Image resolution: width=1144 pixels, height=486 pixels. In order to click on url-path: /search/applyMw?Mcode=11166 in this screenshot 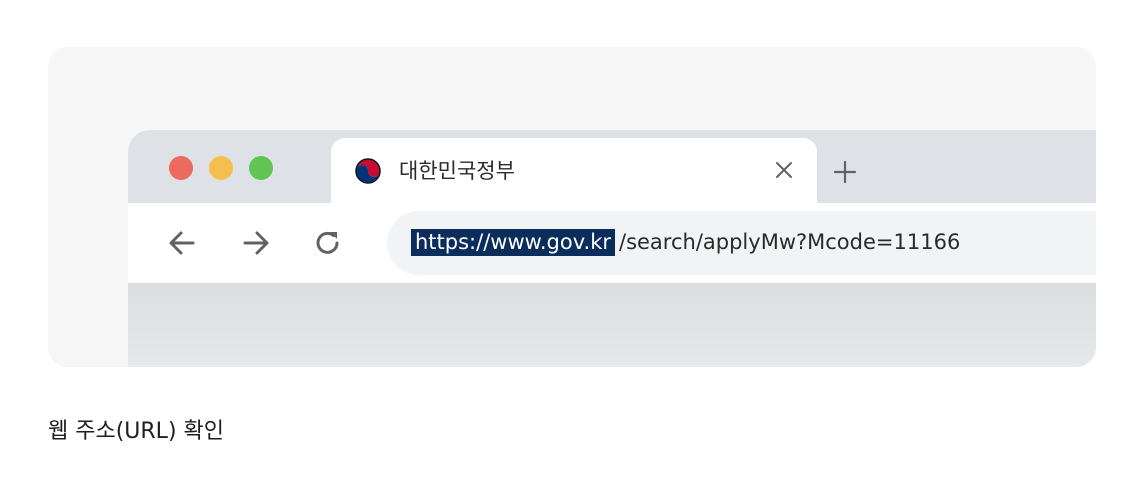, I will do `click(790, 242)`.